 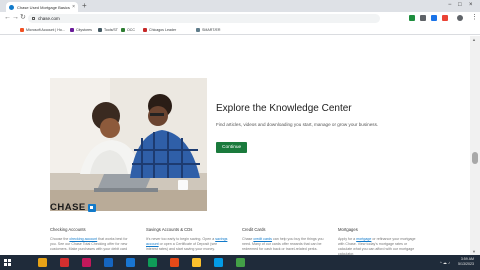 What do you see at coordinates (460, 5) in the screenshot?
I see `maximize-icon: □` at bounding box center [460, 5].